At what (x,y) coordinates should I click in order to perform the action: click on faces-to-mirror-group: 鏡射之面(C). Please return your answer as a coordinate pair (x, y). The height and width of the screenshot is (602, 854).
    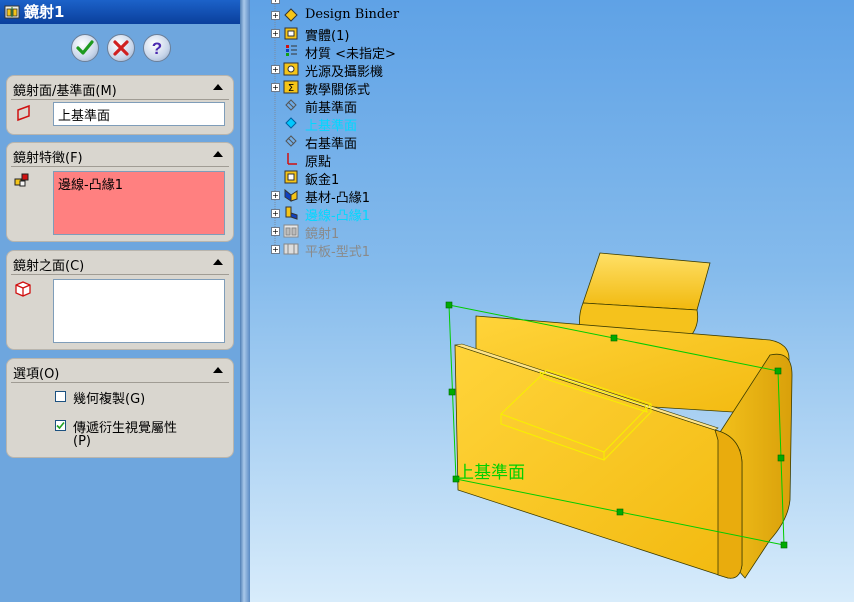
    Looking at the image, I should click on (120, 300).